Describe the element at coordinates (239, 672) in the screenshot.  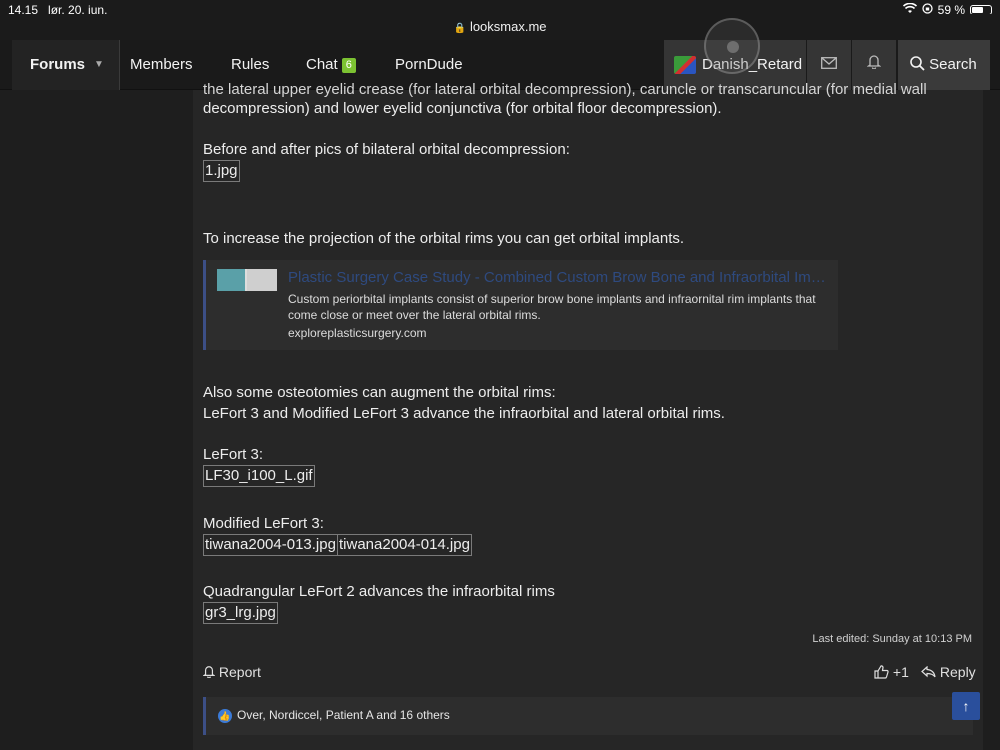
I see `report-label: Report` at that location.